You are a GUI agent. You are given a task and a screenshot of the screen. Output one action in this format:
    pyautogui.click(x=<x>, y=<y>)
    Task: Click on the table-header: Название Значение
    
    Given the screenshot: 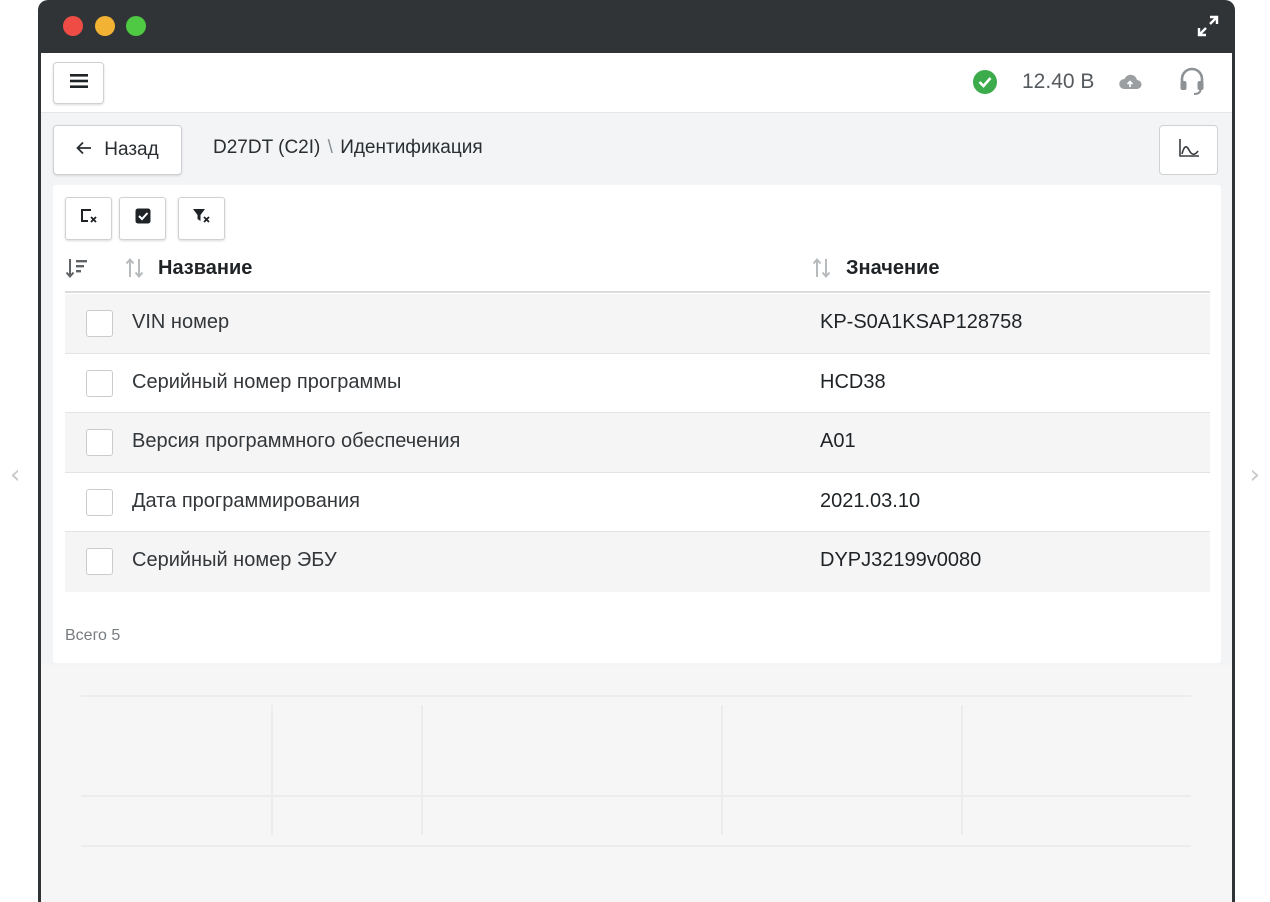 What is the action you would take?
    pyautogui.click(x=637, y=270)
    